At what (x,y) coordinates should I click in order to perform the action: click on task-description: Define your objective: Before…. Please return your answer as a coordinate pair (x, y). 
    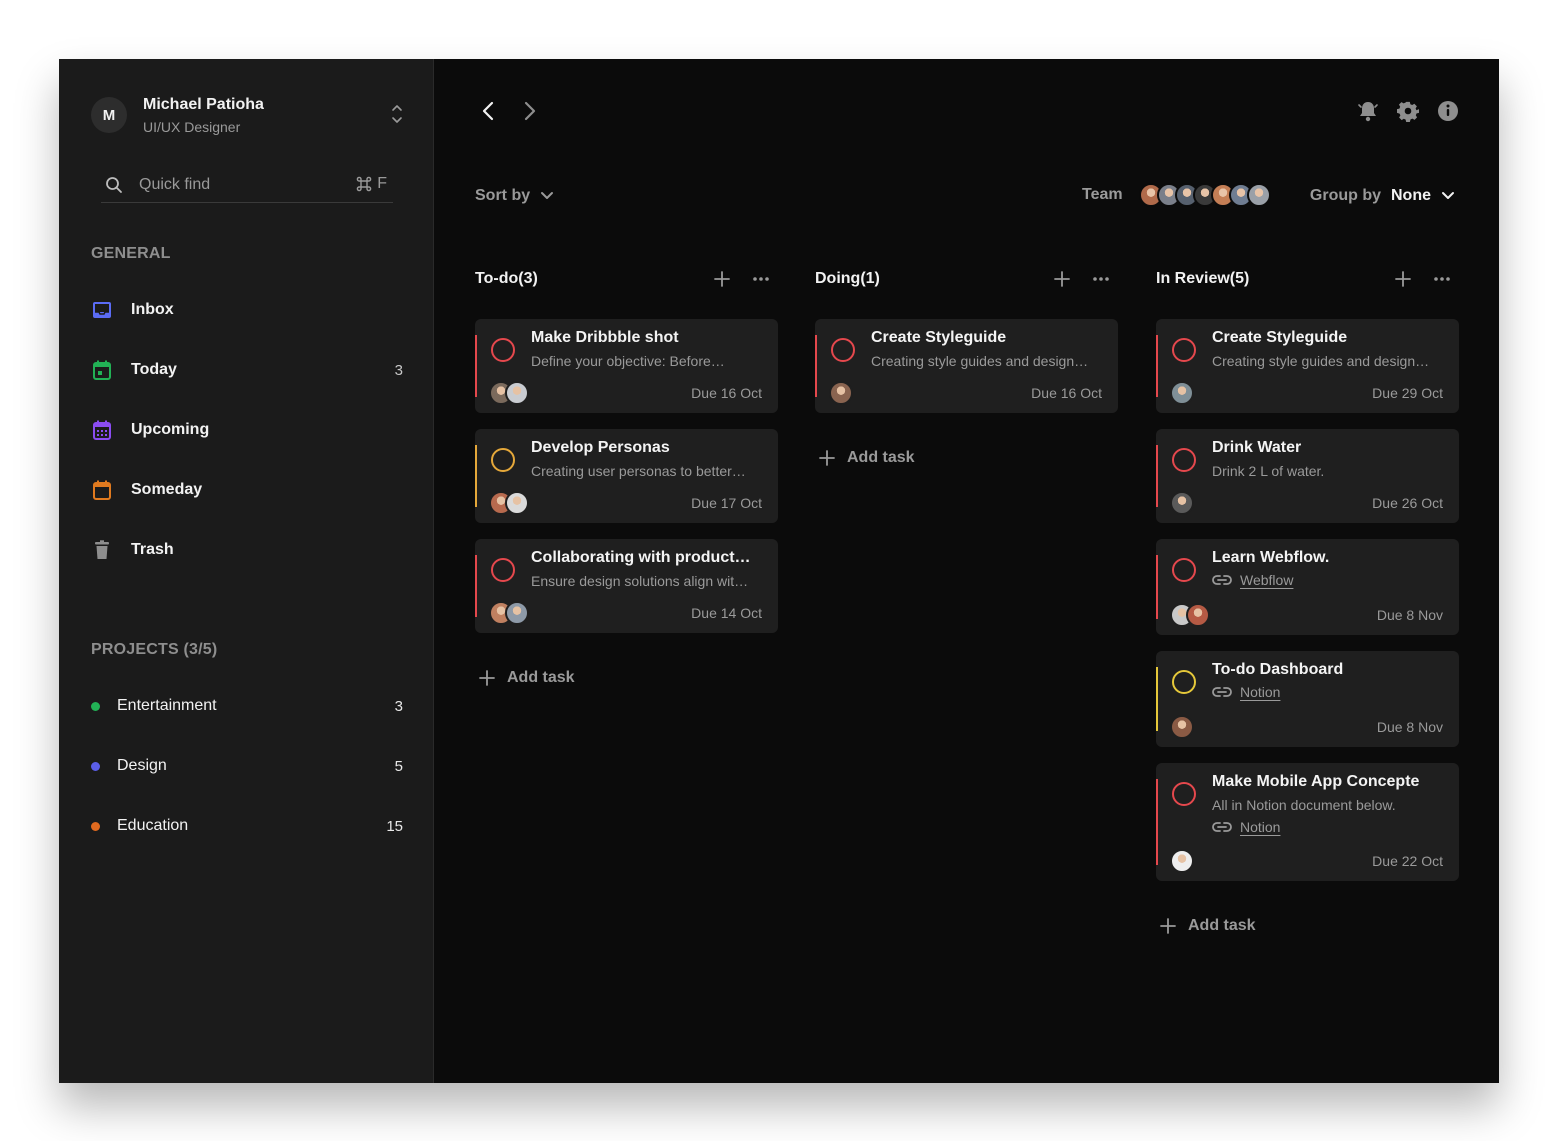
    Looking at the image, I should click on (628, 361).